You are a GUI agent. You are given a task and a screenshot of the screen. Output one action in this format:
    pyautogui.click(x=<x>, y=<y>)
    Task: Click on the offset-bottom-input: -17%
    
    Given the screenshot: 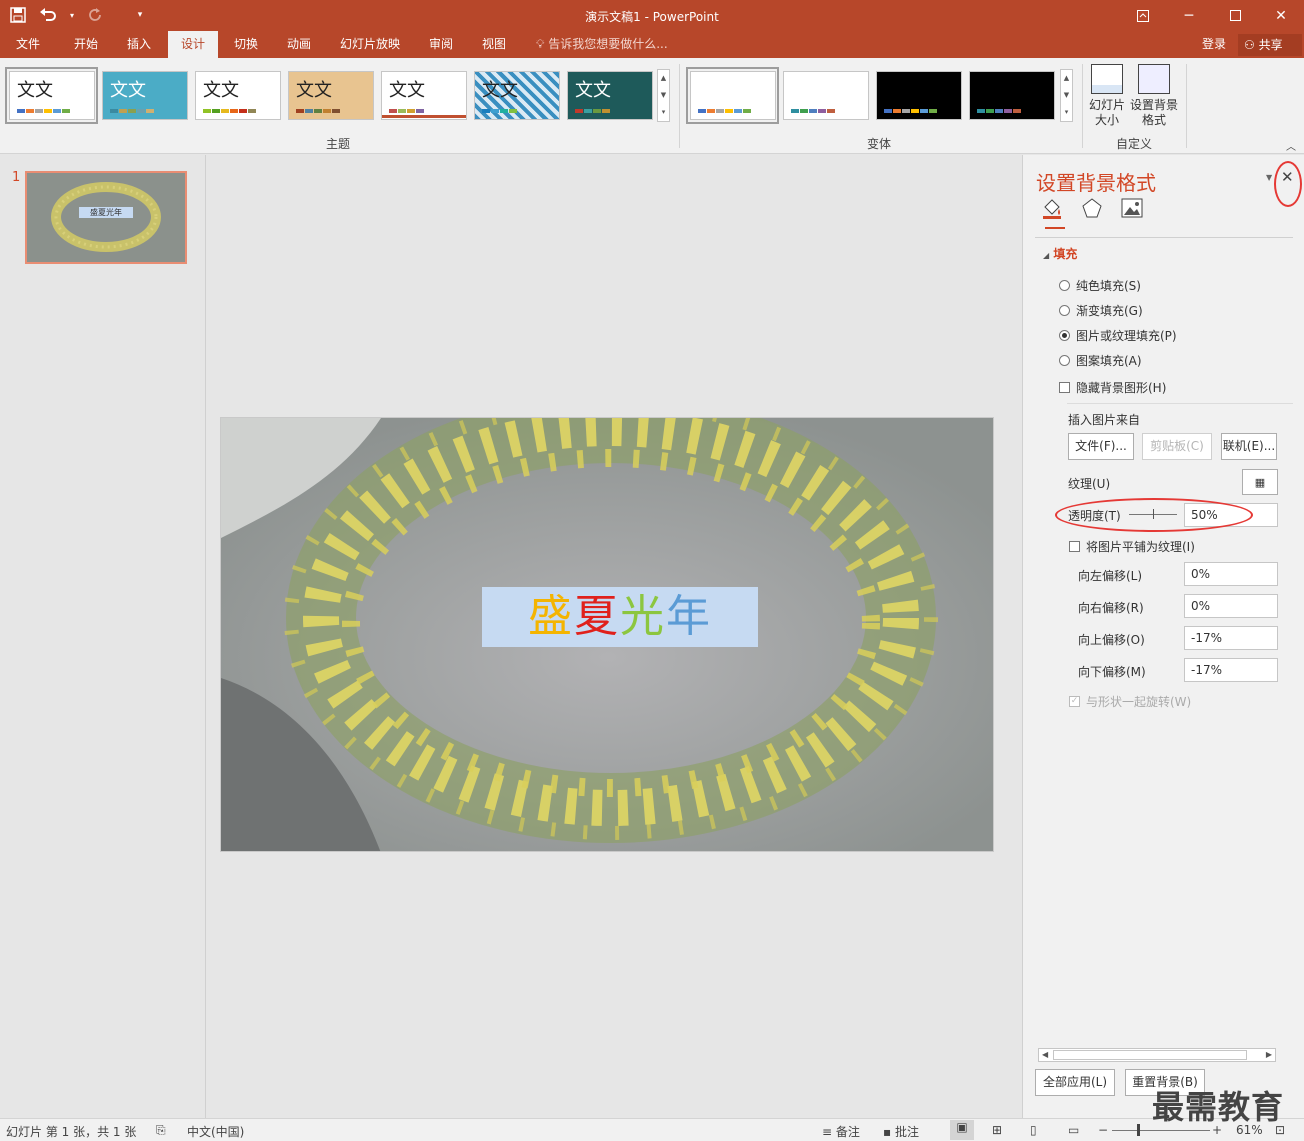 What is the action you would take?
    pyautogui.click(x=1231, y=670)
    